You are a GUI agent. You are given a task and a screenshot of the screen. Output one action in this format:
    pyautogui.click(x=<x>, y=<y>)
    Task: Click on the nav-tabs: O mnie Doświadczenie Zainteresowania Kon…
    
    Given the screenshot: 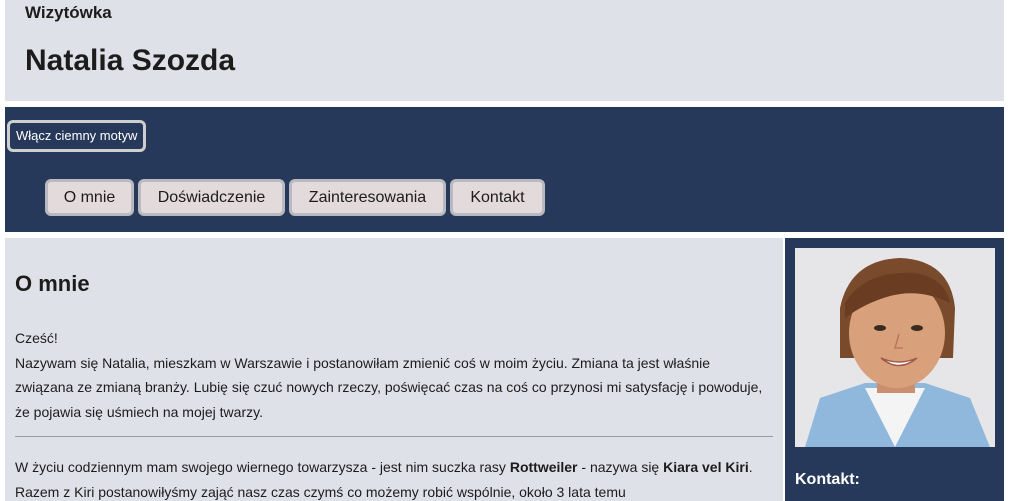 What is the action you would take?
    pyautogui.click(x=295, y=197)
    